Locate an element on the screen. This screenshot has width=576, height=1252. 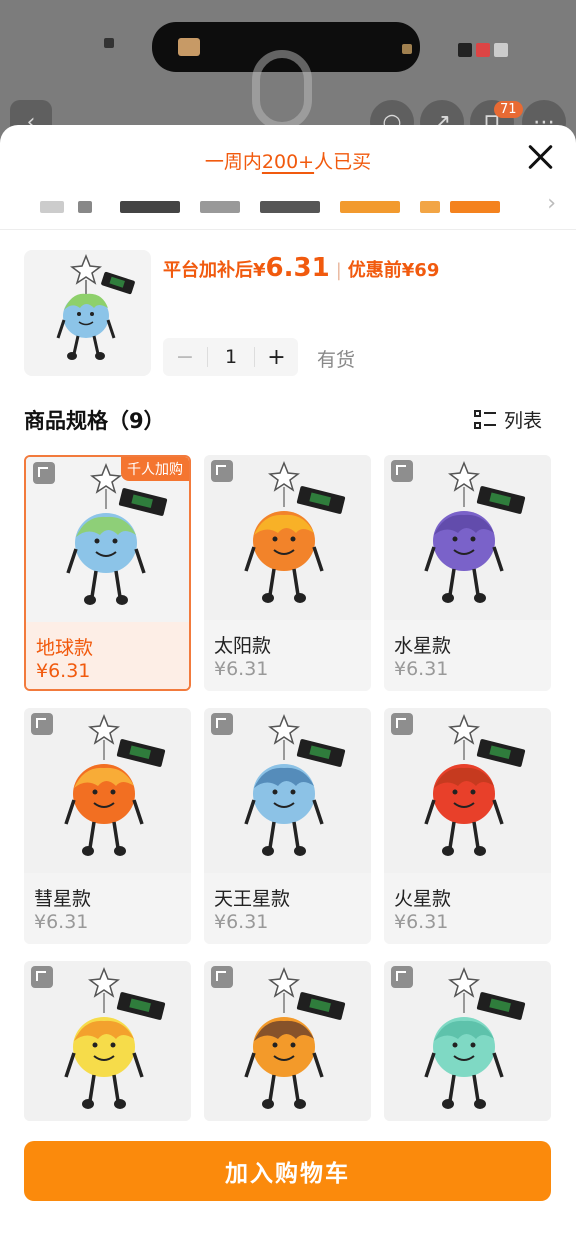
spec-card: 天王星款 ¥6.31 is located at coordinates (287, 826).